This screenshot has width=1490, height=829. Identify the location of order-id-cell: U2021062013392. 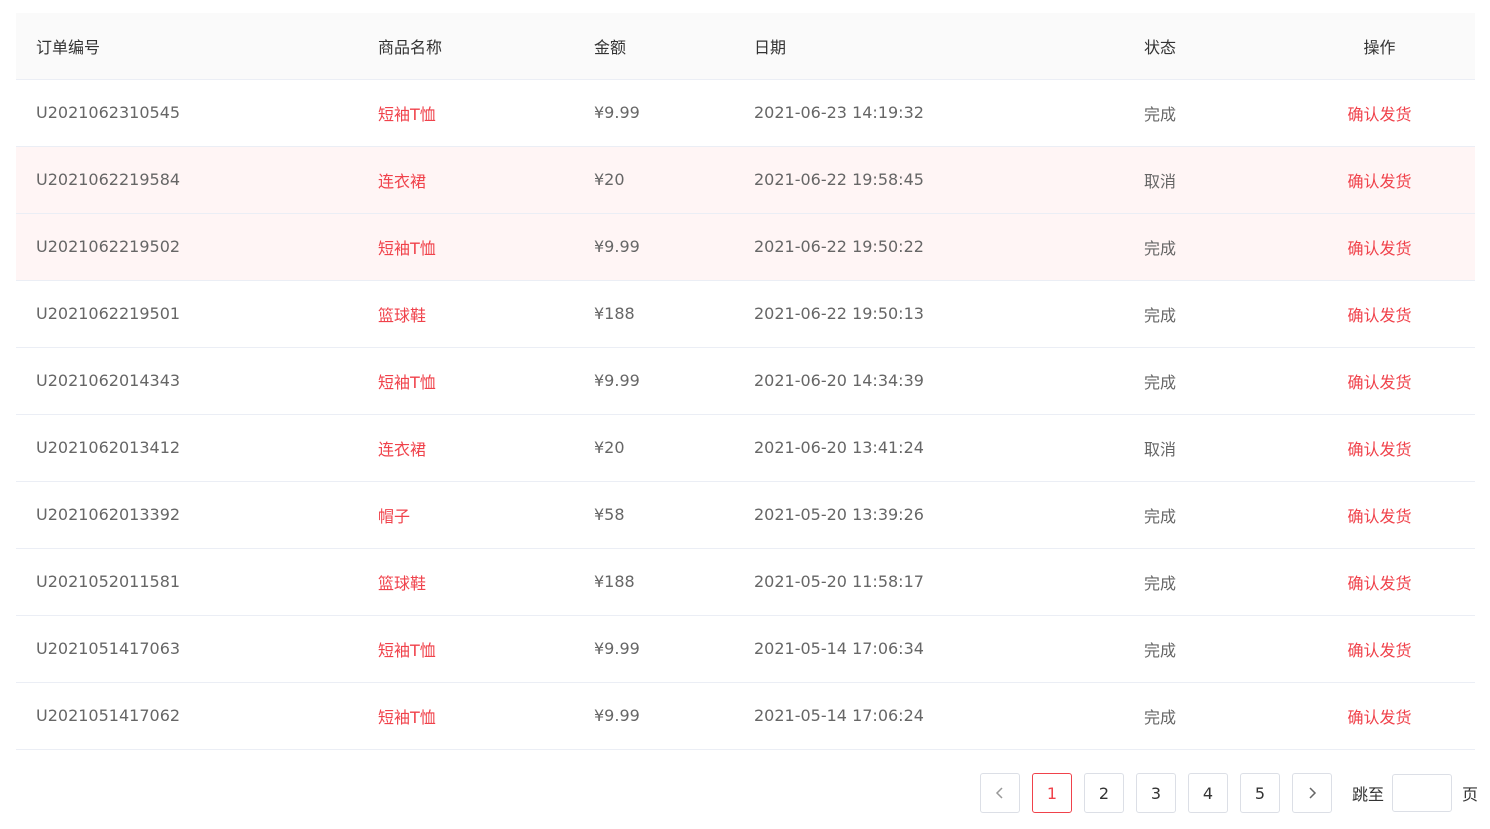
(187, 515).